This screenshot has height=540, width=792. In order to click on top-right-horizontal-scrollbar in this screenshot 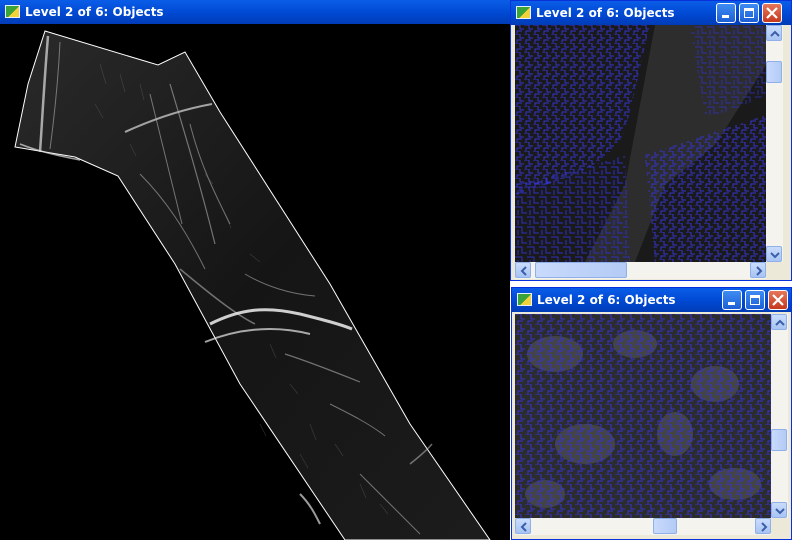, I will do `click(640, 270)`.